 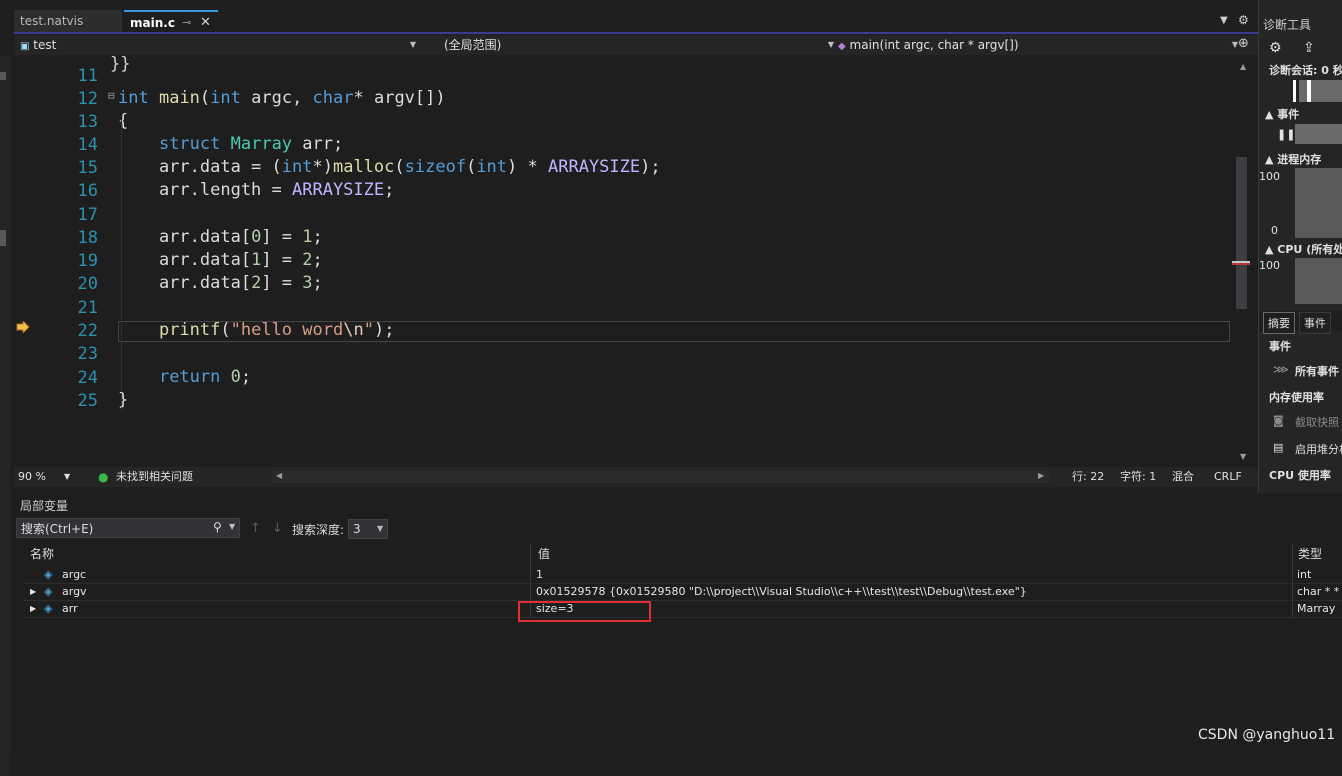 What do you see at coordinates (539, 574) in the screenshot?
I see `variable-value: 1` at bounding box center [539, 574].